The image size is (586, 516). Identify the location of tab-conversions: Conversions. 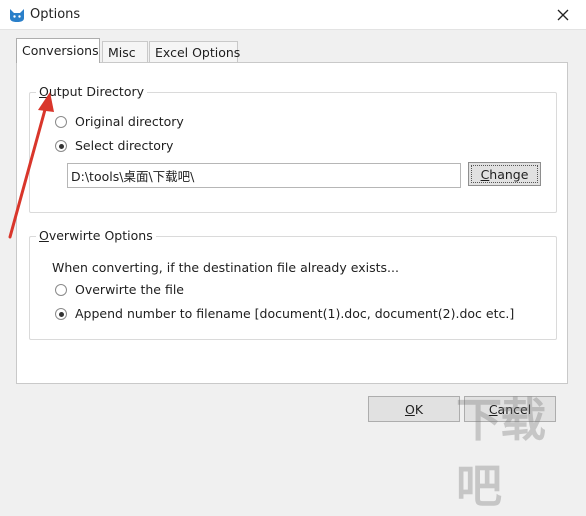
(58, 50).